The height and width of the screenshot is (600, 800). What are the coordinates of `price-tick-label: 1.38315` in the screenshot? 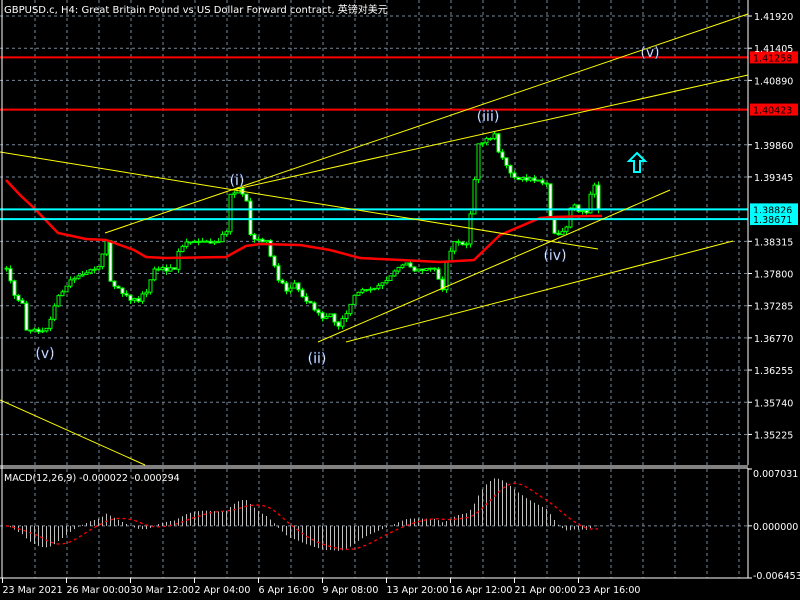 It's located at (773, 242).